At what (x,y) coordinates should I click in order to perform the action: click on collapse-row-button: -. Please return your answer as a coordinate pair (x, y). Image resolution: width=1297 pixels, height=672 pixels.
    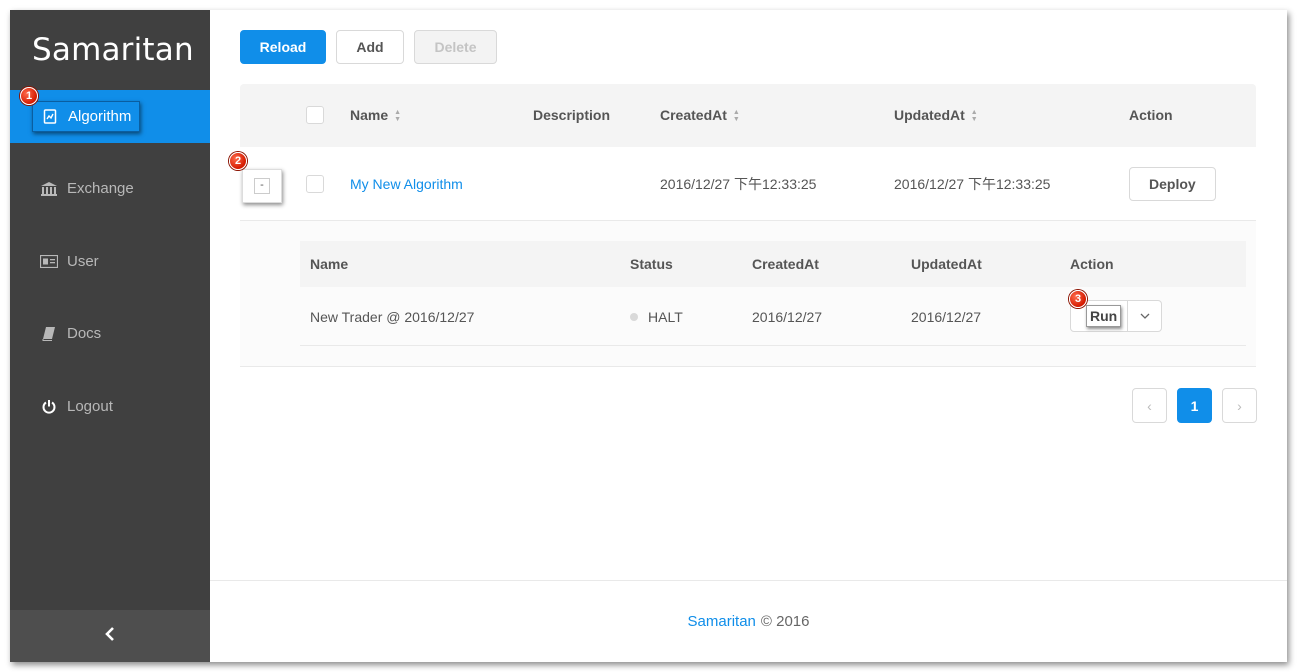
    Looking at the image, I should click on (262, 186).